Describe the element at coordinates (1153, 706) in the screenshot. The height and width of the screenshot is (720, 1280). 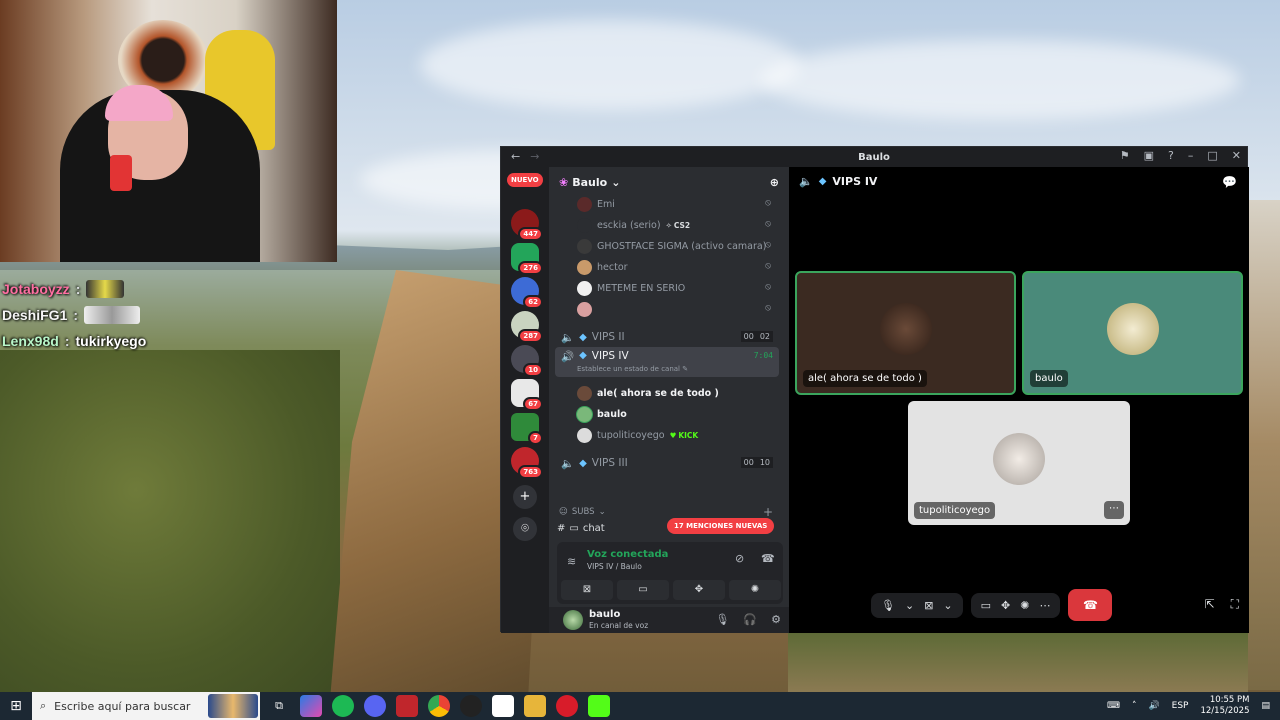
I see `speaker-icon: 🔊` at that location.